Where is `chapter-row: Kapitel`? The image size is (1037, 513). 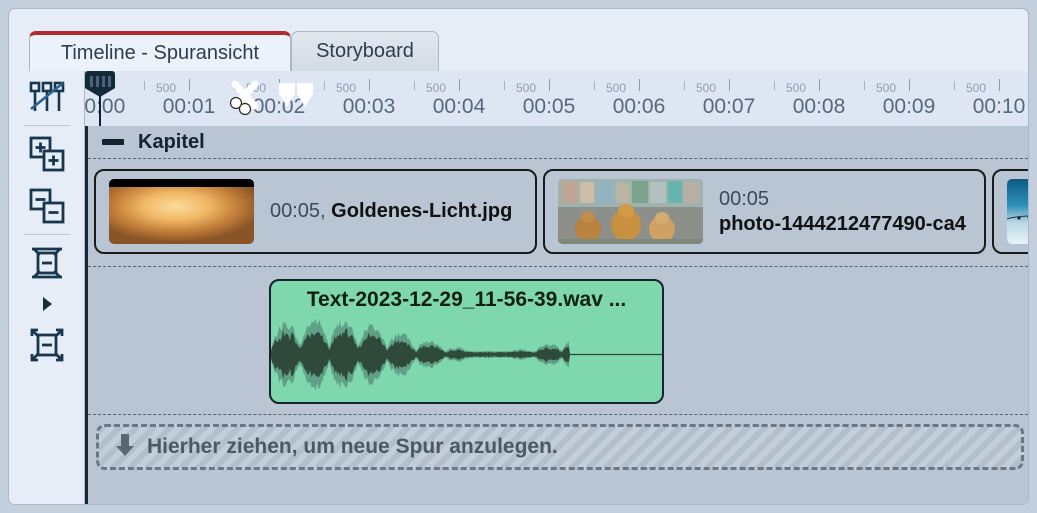 chapter-row: Kapitel is located at coordinates (558, 142).